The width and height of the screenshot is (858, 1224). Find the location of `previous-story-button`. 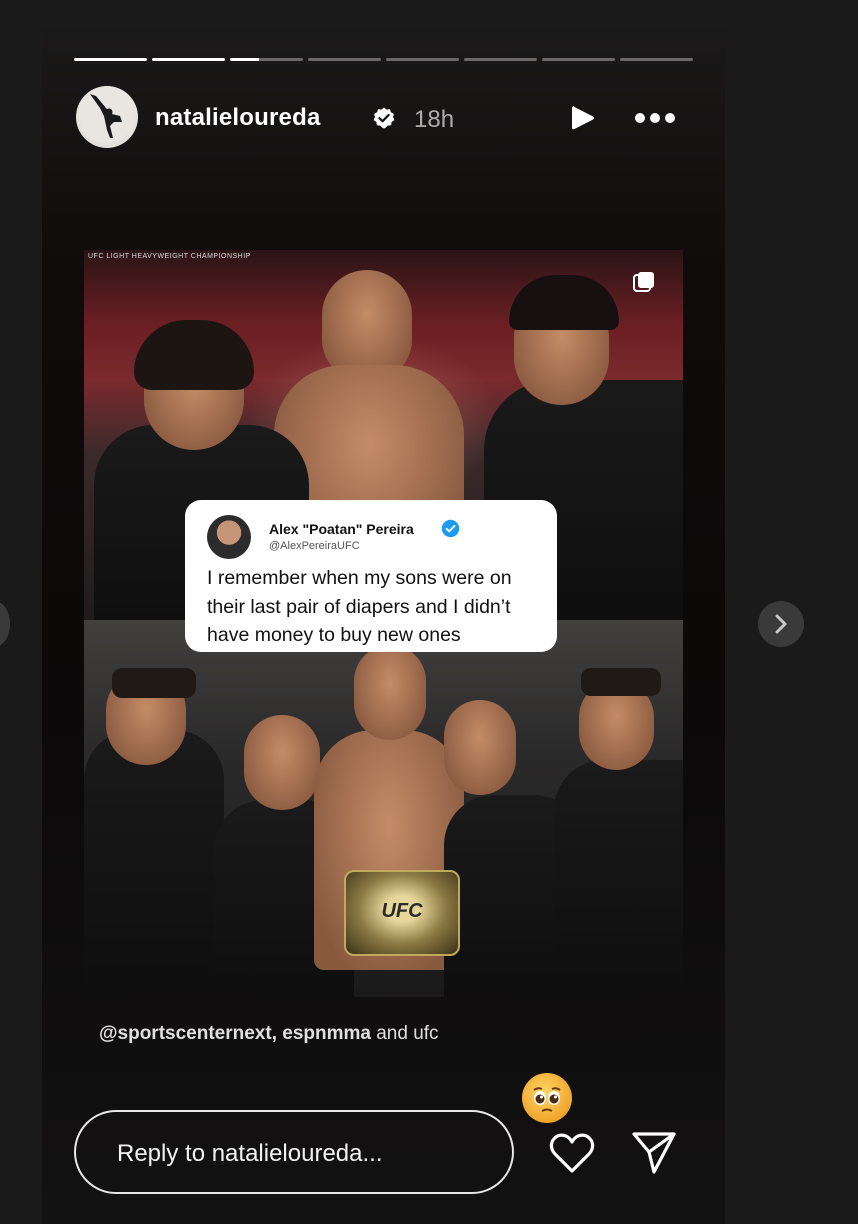

previous-story-button is located at coordinates (5, 624).